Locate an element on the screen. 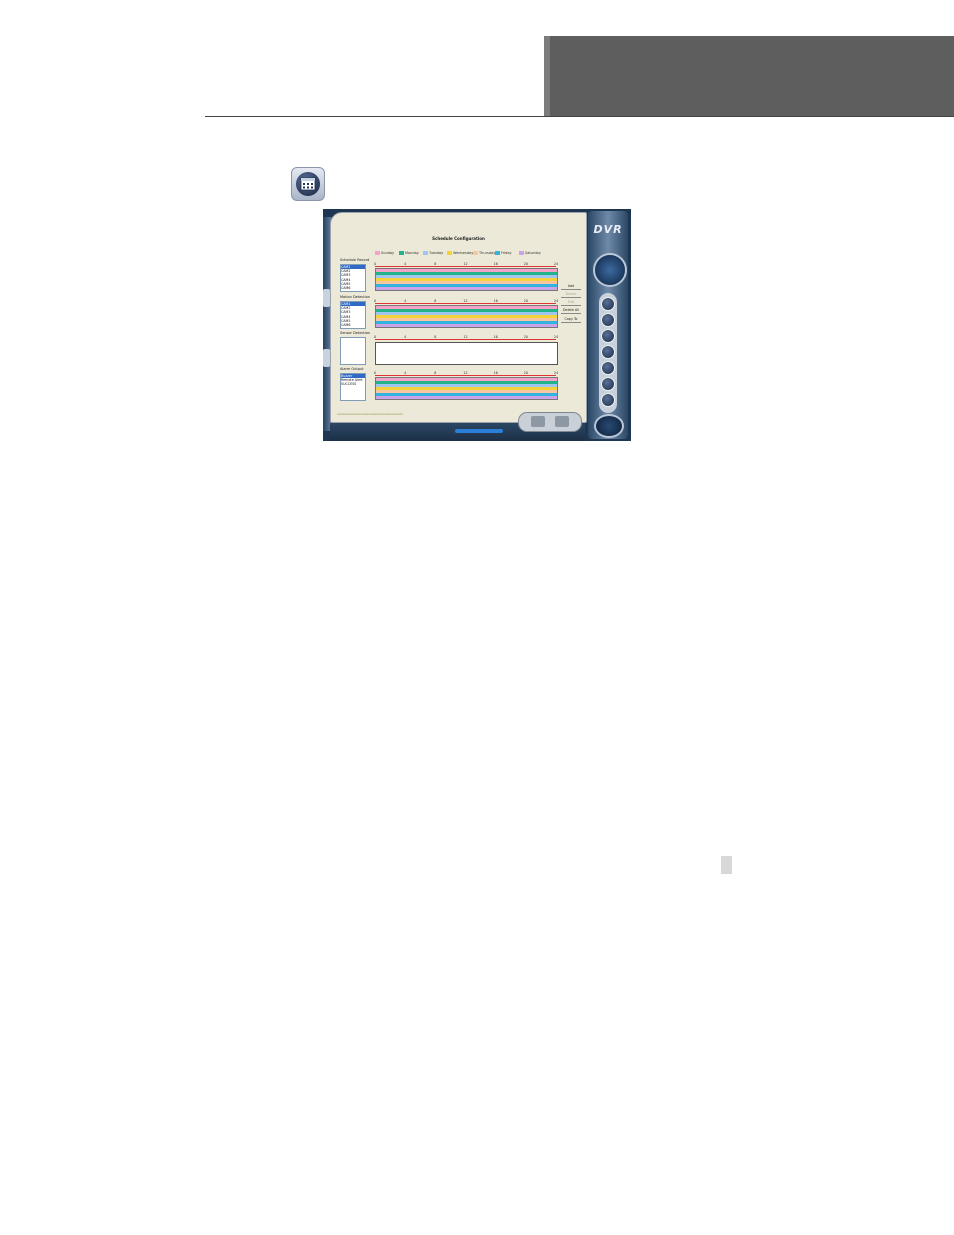 The image size is (954, 1235). camera-icon is located at coordinates (608, 336).